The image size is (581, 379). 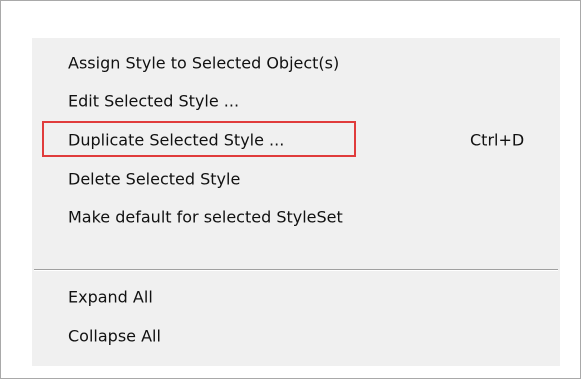 I want to click on menu-item-label: Assign Style to Selected Object(s), so click(x=204, y=63).